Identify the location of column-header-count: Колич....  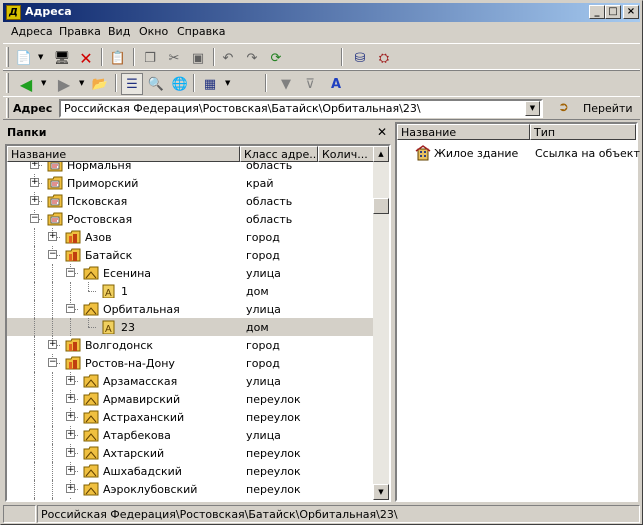
(346, 154).